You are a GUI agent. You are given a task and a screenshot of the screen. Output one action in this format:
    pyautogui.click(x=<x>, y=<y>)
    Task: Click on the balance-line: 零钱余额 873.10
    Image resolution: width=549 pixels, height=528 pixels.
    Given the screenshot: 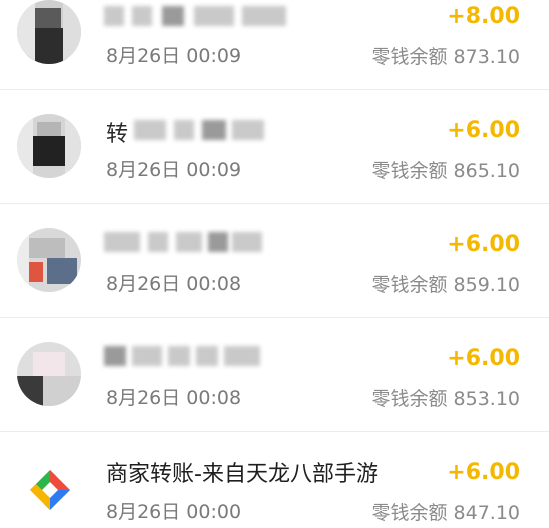 What is the action you would take?
    pyautogui.click(x=445, y=55)
    